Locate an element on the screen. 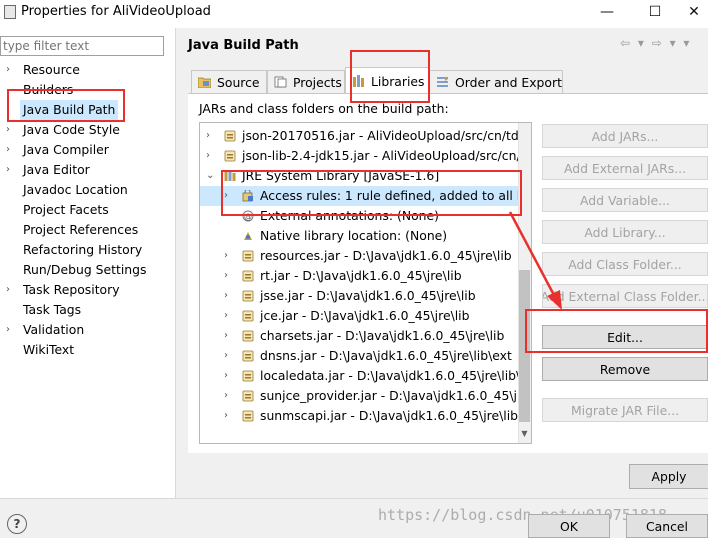  sidebar-item-java-build-path: Java Build Path is located at coordinates (88, 110).